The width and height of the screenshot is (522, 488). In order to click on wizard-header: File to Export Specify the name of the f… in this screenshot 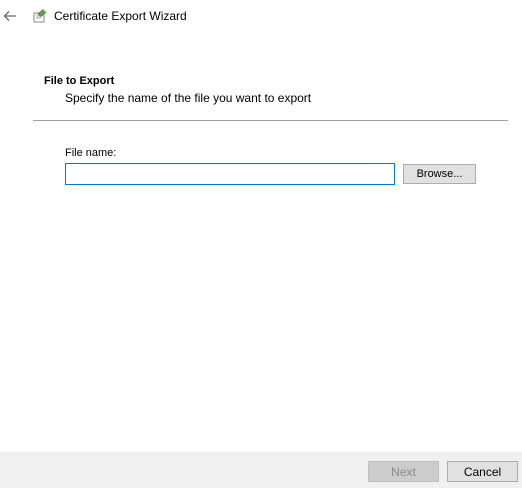, I will do `click(261, 95)`.